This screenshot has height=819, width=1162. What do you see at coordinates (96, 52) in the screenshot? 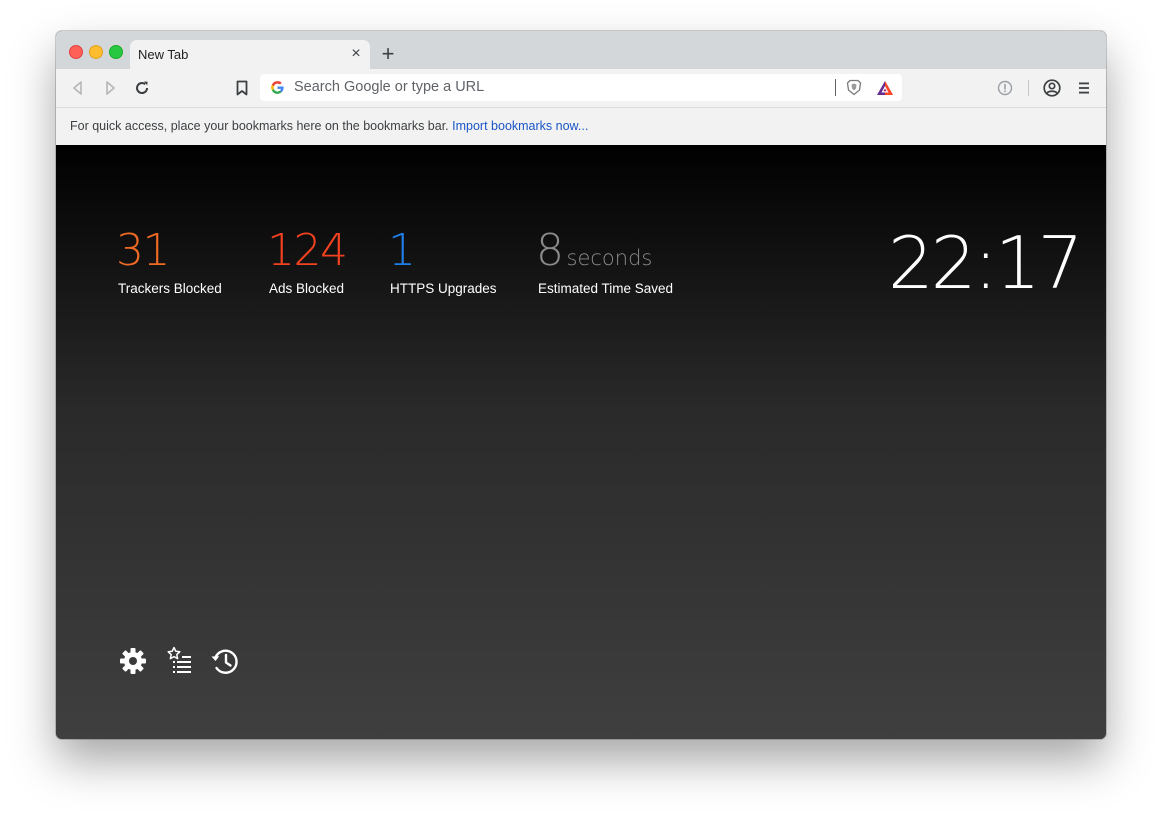
I see `window-minimize-button` at bounding box center [96, 52].